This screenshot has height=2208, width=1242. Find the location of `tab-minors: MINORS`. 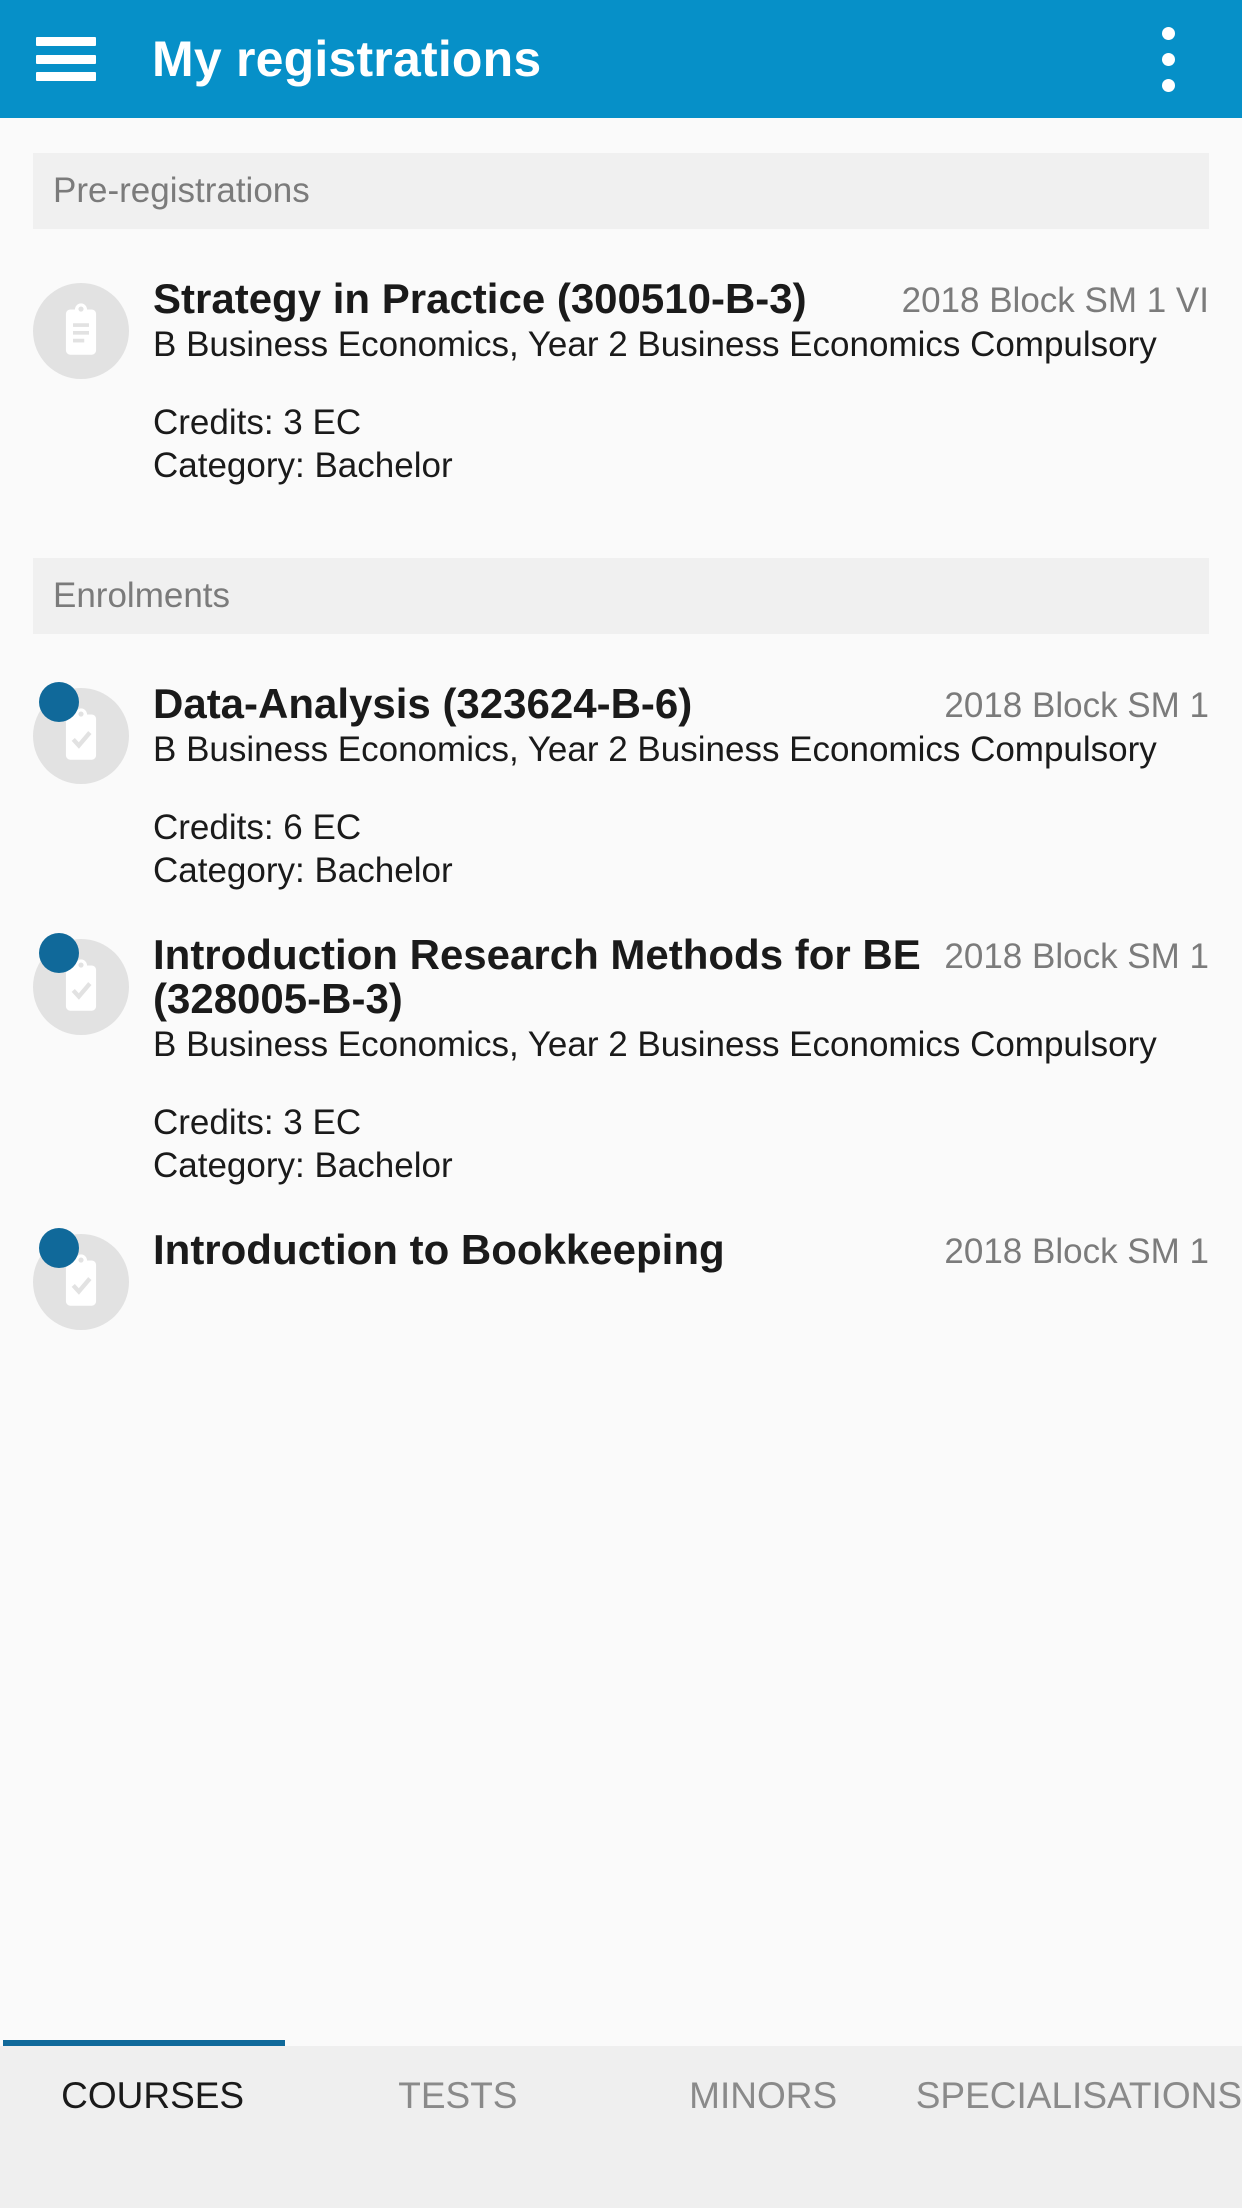

tab-minors: MINORS is located at coordinates (763, 2096).